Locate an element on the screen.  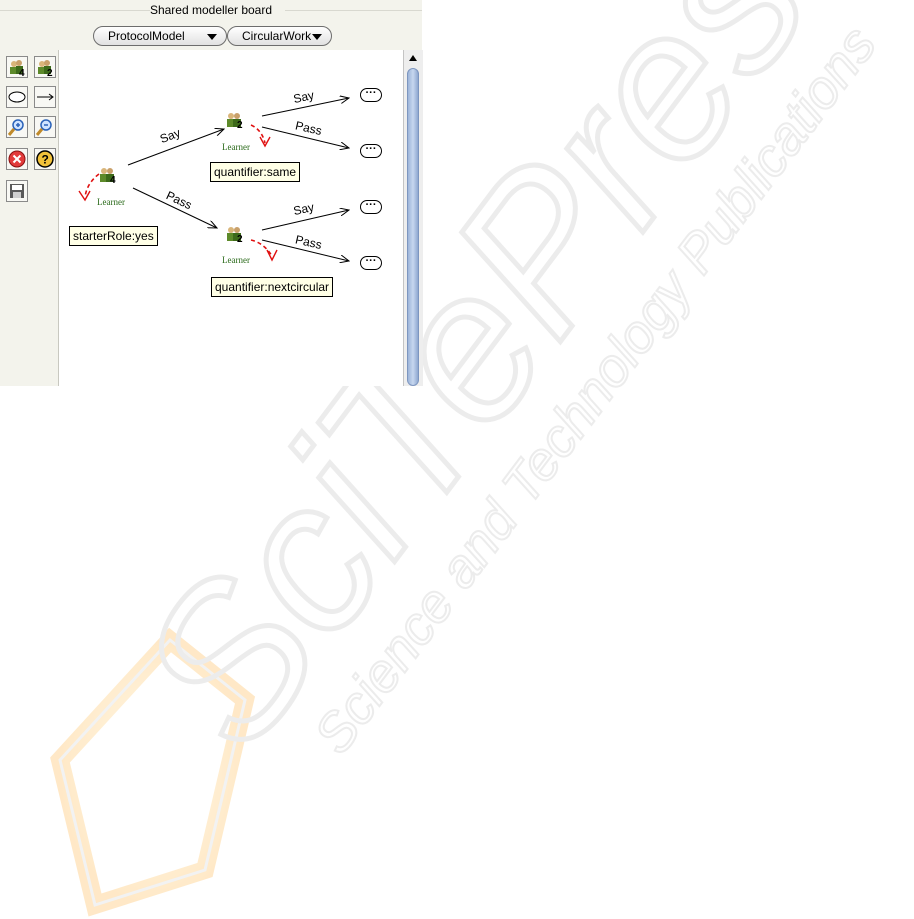
add-role-2-button: 2 is located at coordinates (45, 67).